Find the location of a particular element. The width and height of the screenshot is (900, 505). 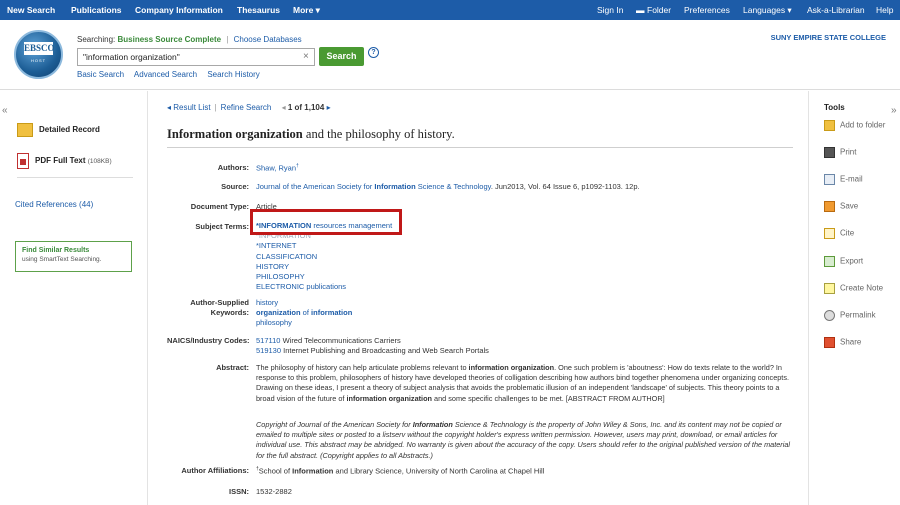

pdf-size: (108KB) is located at coordinates (99, 162).